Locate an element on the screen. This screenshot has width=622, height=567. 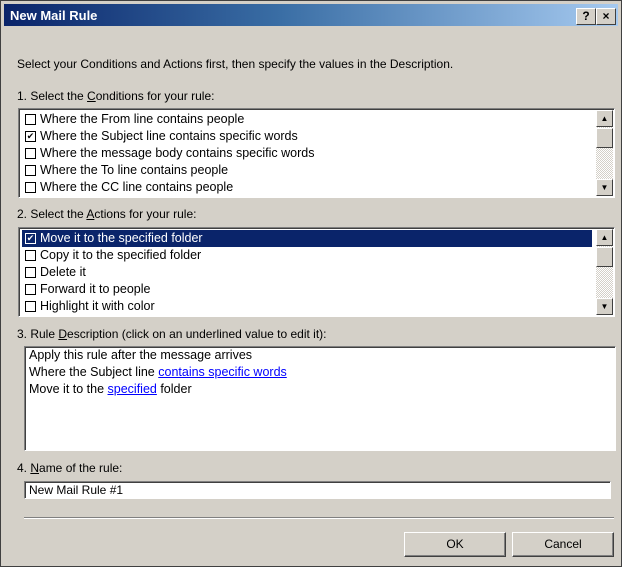
specified-folder-link: specified is located at coordinates (132, 389).